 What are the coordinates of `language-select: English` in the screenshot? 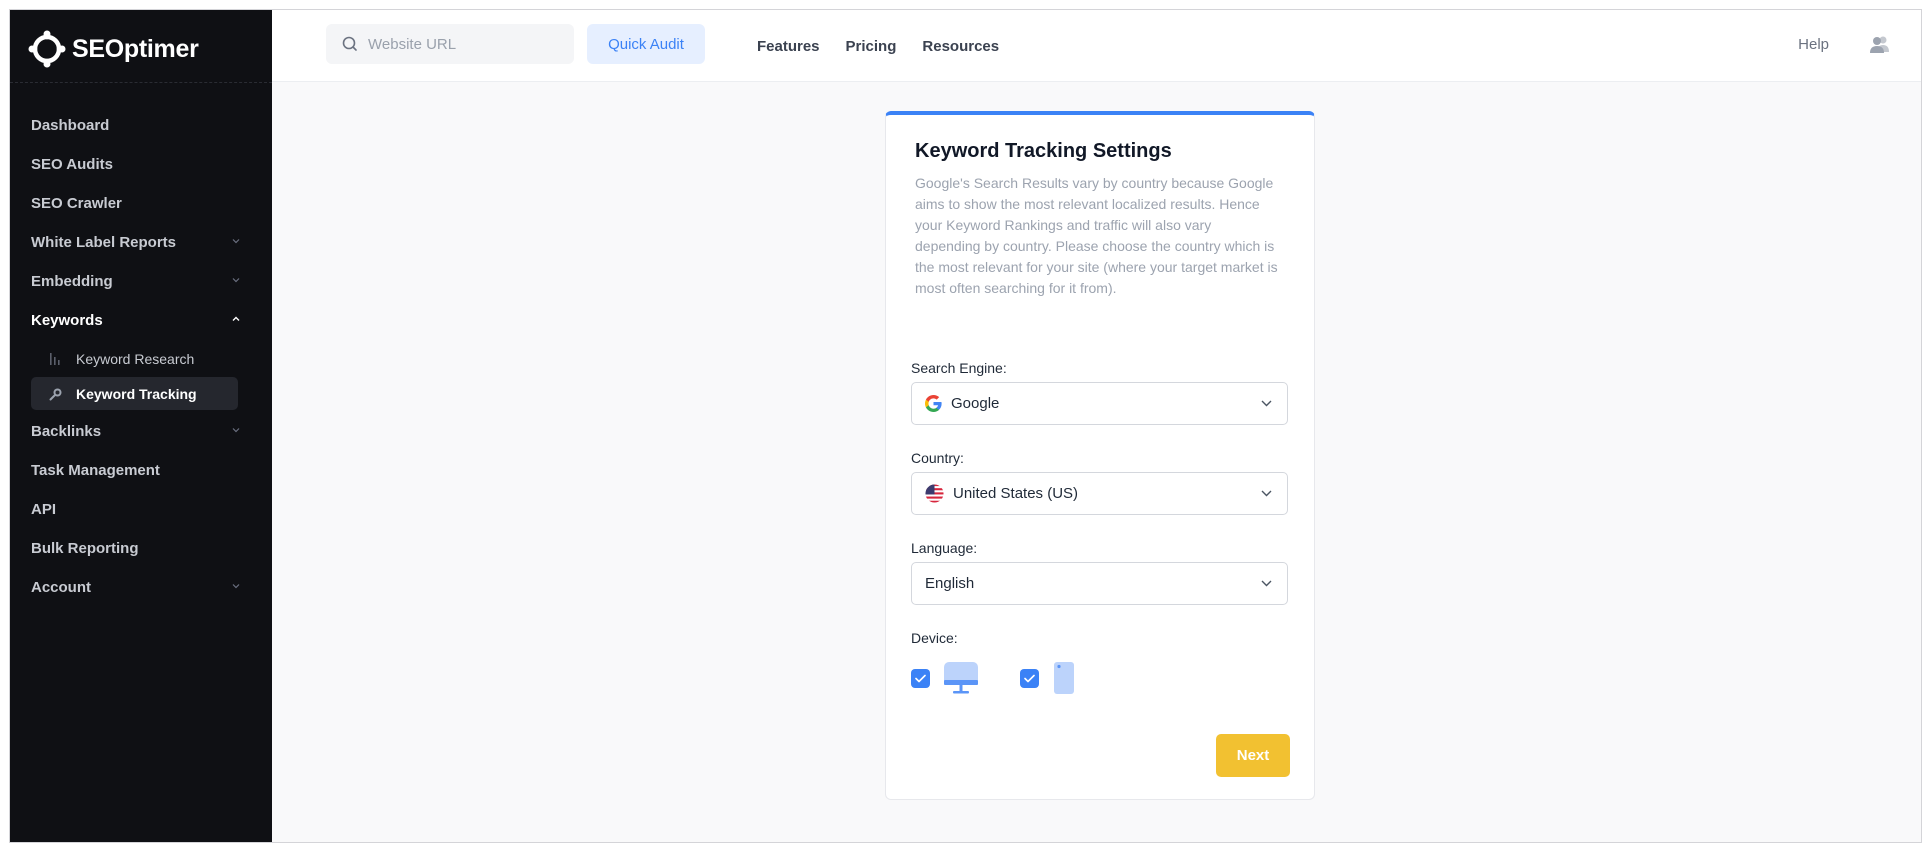 It's located at (1099, 583).